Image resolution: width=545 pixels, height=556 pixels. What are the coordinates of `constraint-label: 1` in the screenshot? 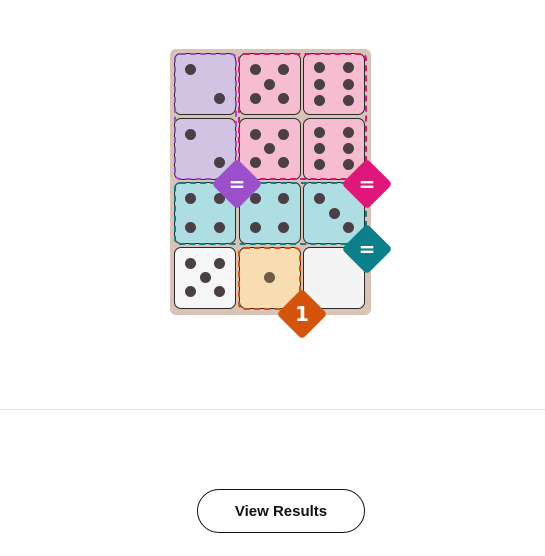 It's located at (302, 314).